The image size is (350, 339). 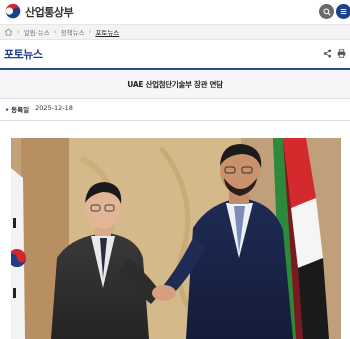 I want to click on article-header: UAE 산업첨단기술부 장관 면담, so click(x=175, y=83).